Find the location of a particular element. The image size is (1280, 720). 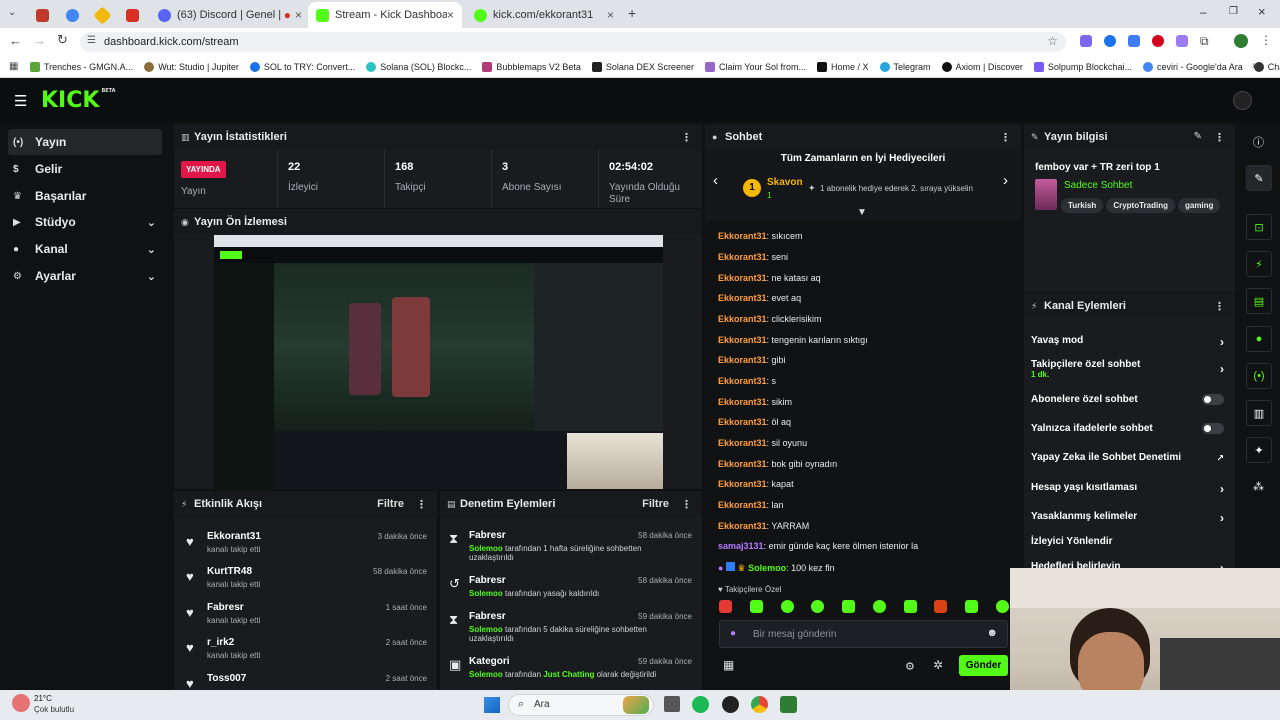

category-thumbnail is located at coordinates (1046, 194).